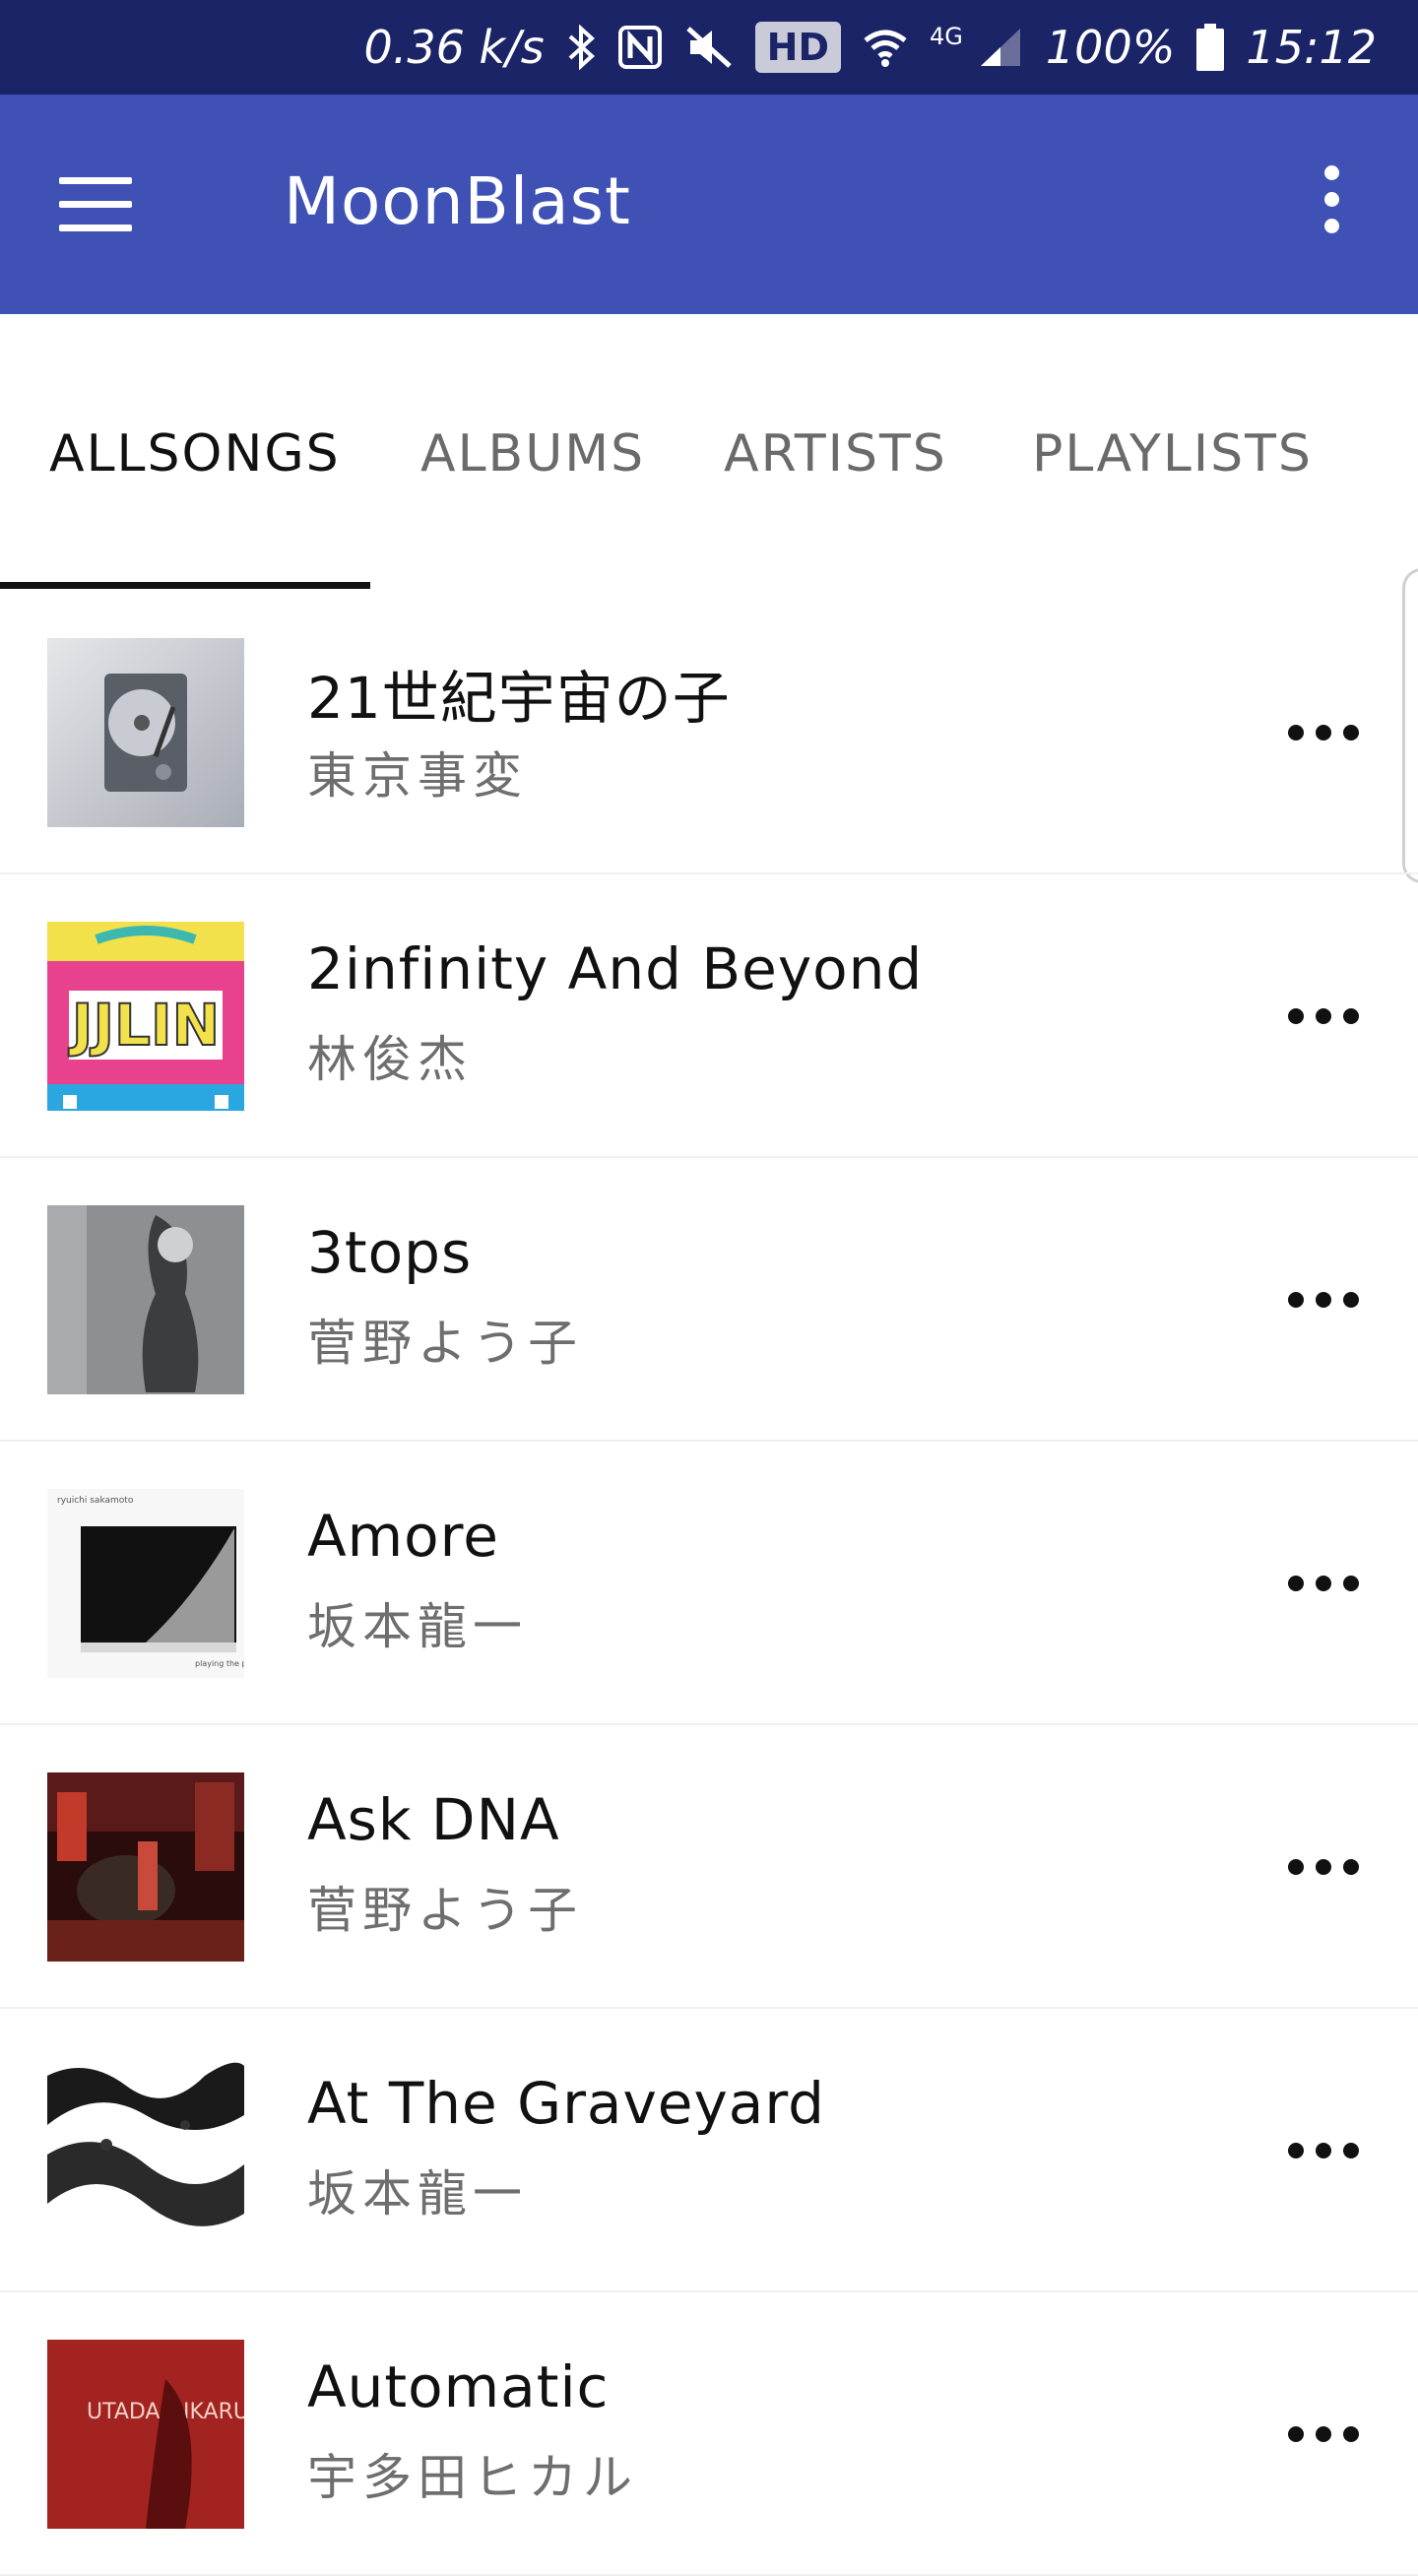 The image size is (1418, 2576). I want to click on hd-badge: HD, so click(798, 47).